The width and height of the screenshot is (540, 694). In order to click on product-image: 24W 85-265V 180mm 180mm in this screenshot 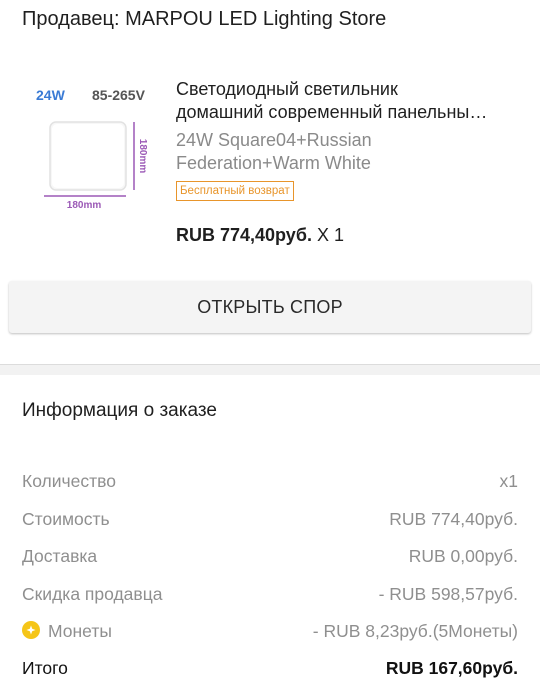, I will do `click(90, 146)`.